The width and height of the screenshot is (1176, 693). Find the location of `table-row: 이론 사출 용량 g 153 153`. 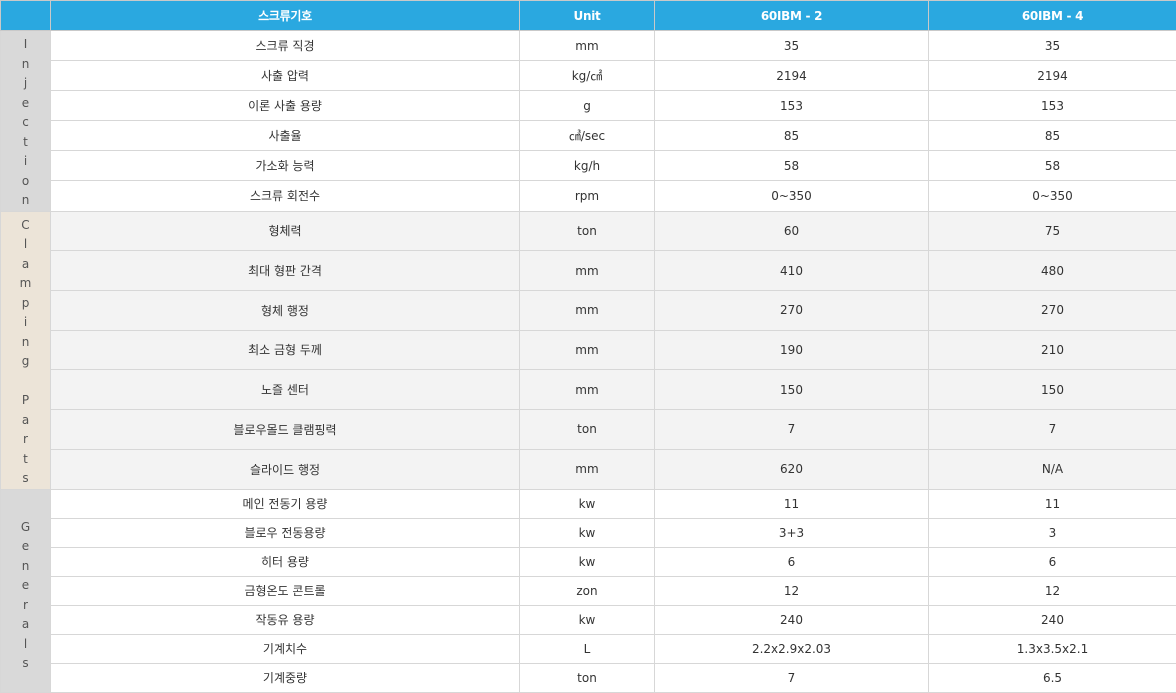

table-row: 이론 사출 용량 g 153 153 is located at coordinates (588, 106).